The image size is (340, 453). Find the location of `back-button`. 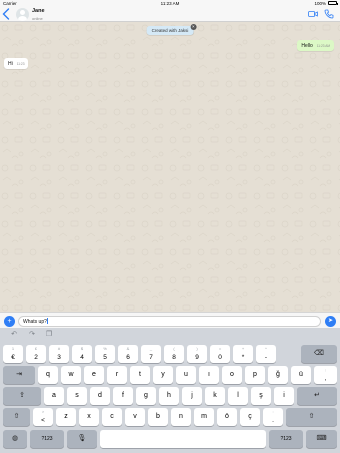

back-button is located at coordinates (6, 14).